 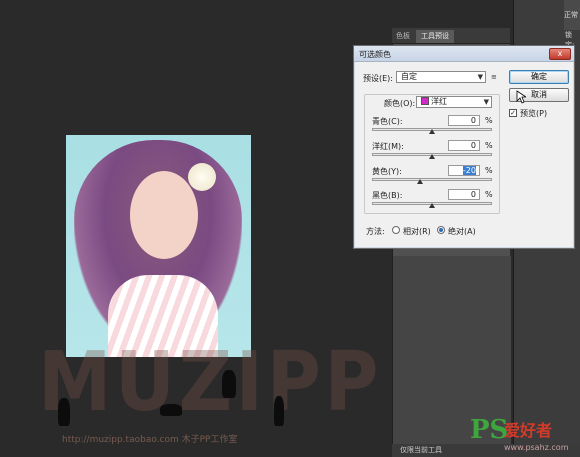 I want to click on ok-button: 确定, so click(x=539, y=77).